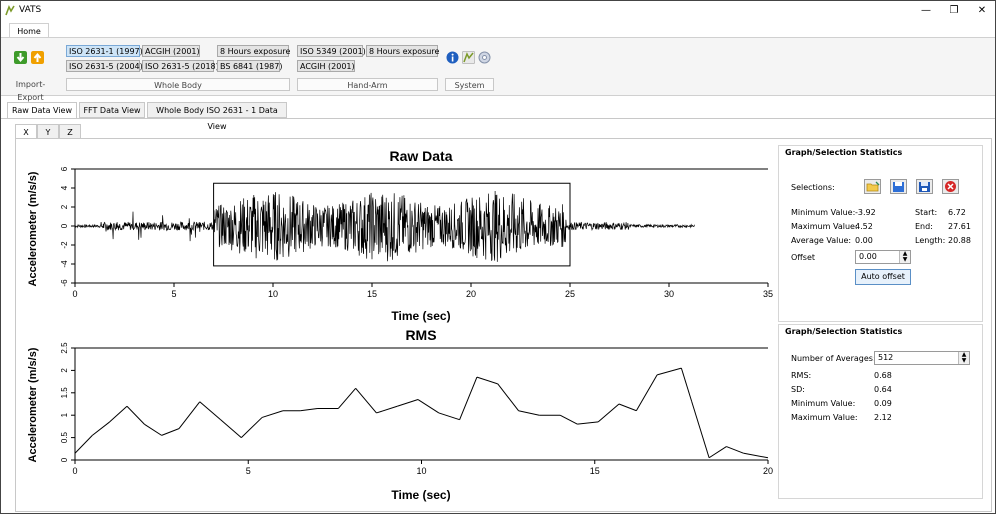  I want to click on 8-hours-exposure-ha-button: 8 Hours exposure, so click(402, 51).